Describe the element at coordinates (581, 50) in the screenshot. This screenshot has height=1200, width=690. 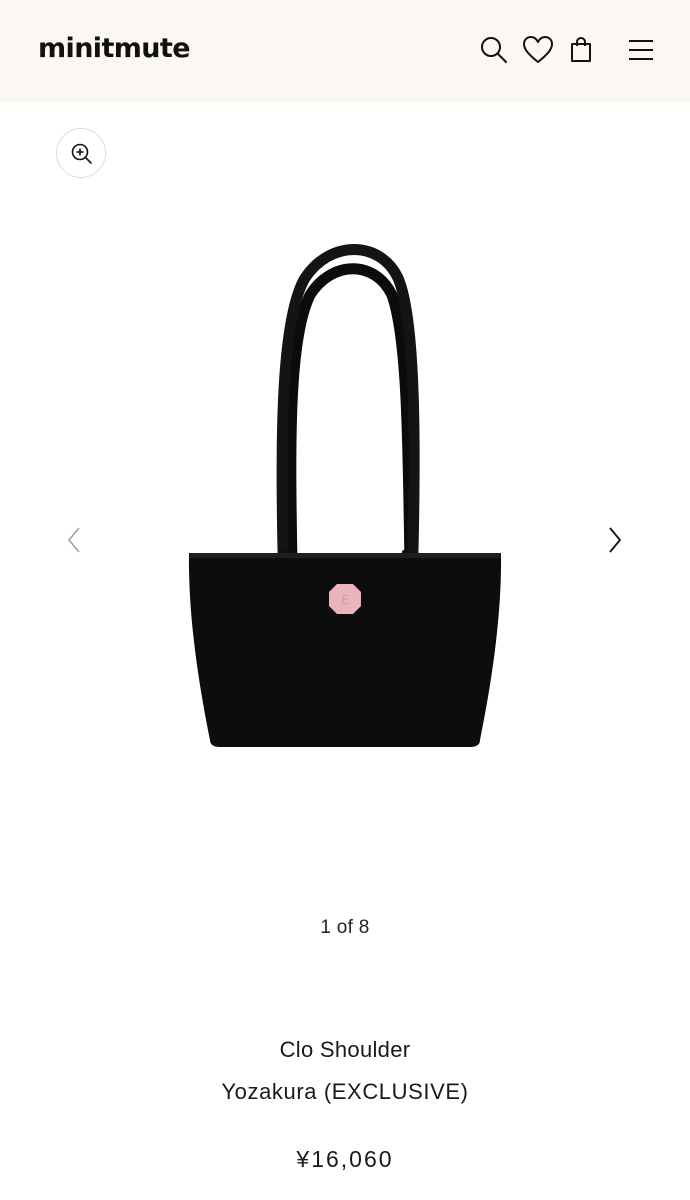
I see `shopping-bag-icon` at that location.